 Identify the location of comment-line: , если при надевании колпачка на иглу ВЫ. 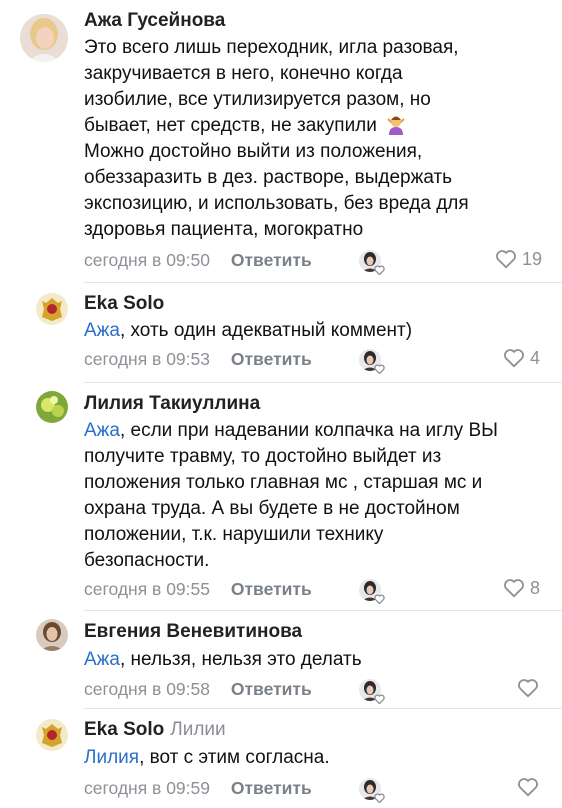
(308, 430).